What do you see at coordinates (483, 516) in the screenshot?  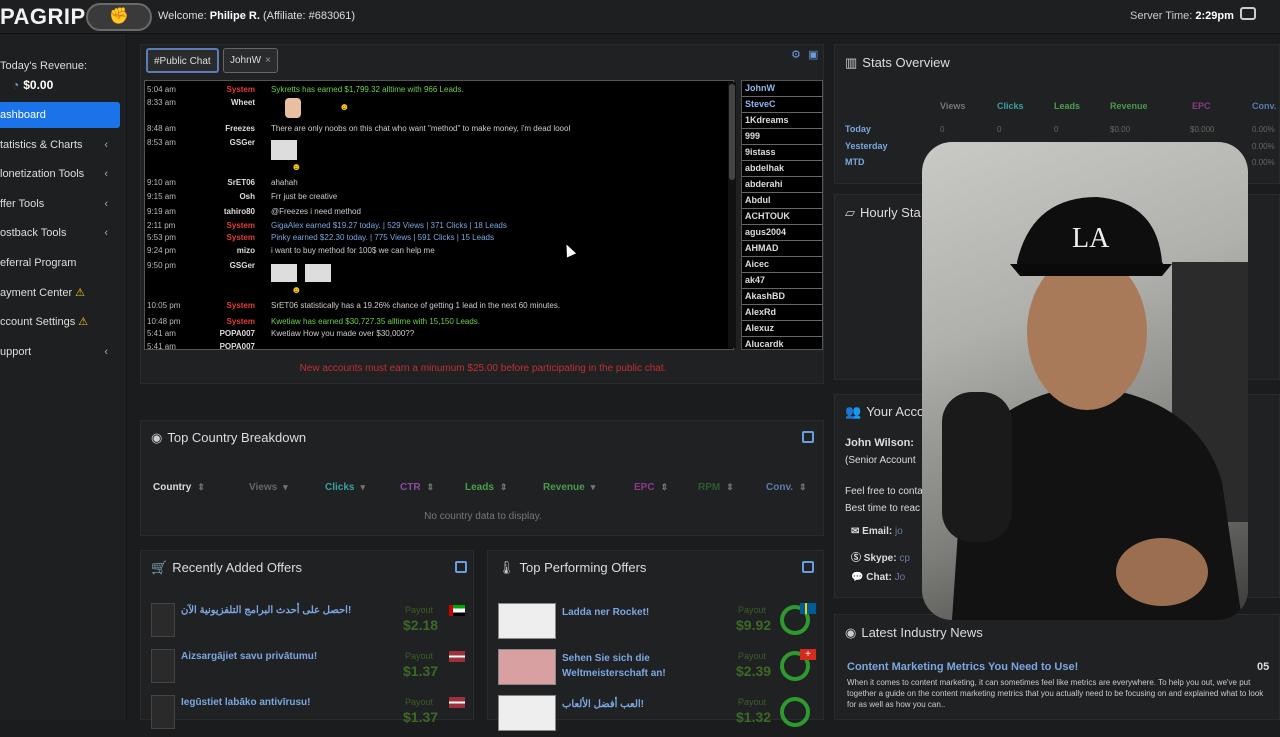 I see `empty-table-message: No country data to display.` at bounding box center [483, 516].